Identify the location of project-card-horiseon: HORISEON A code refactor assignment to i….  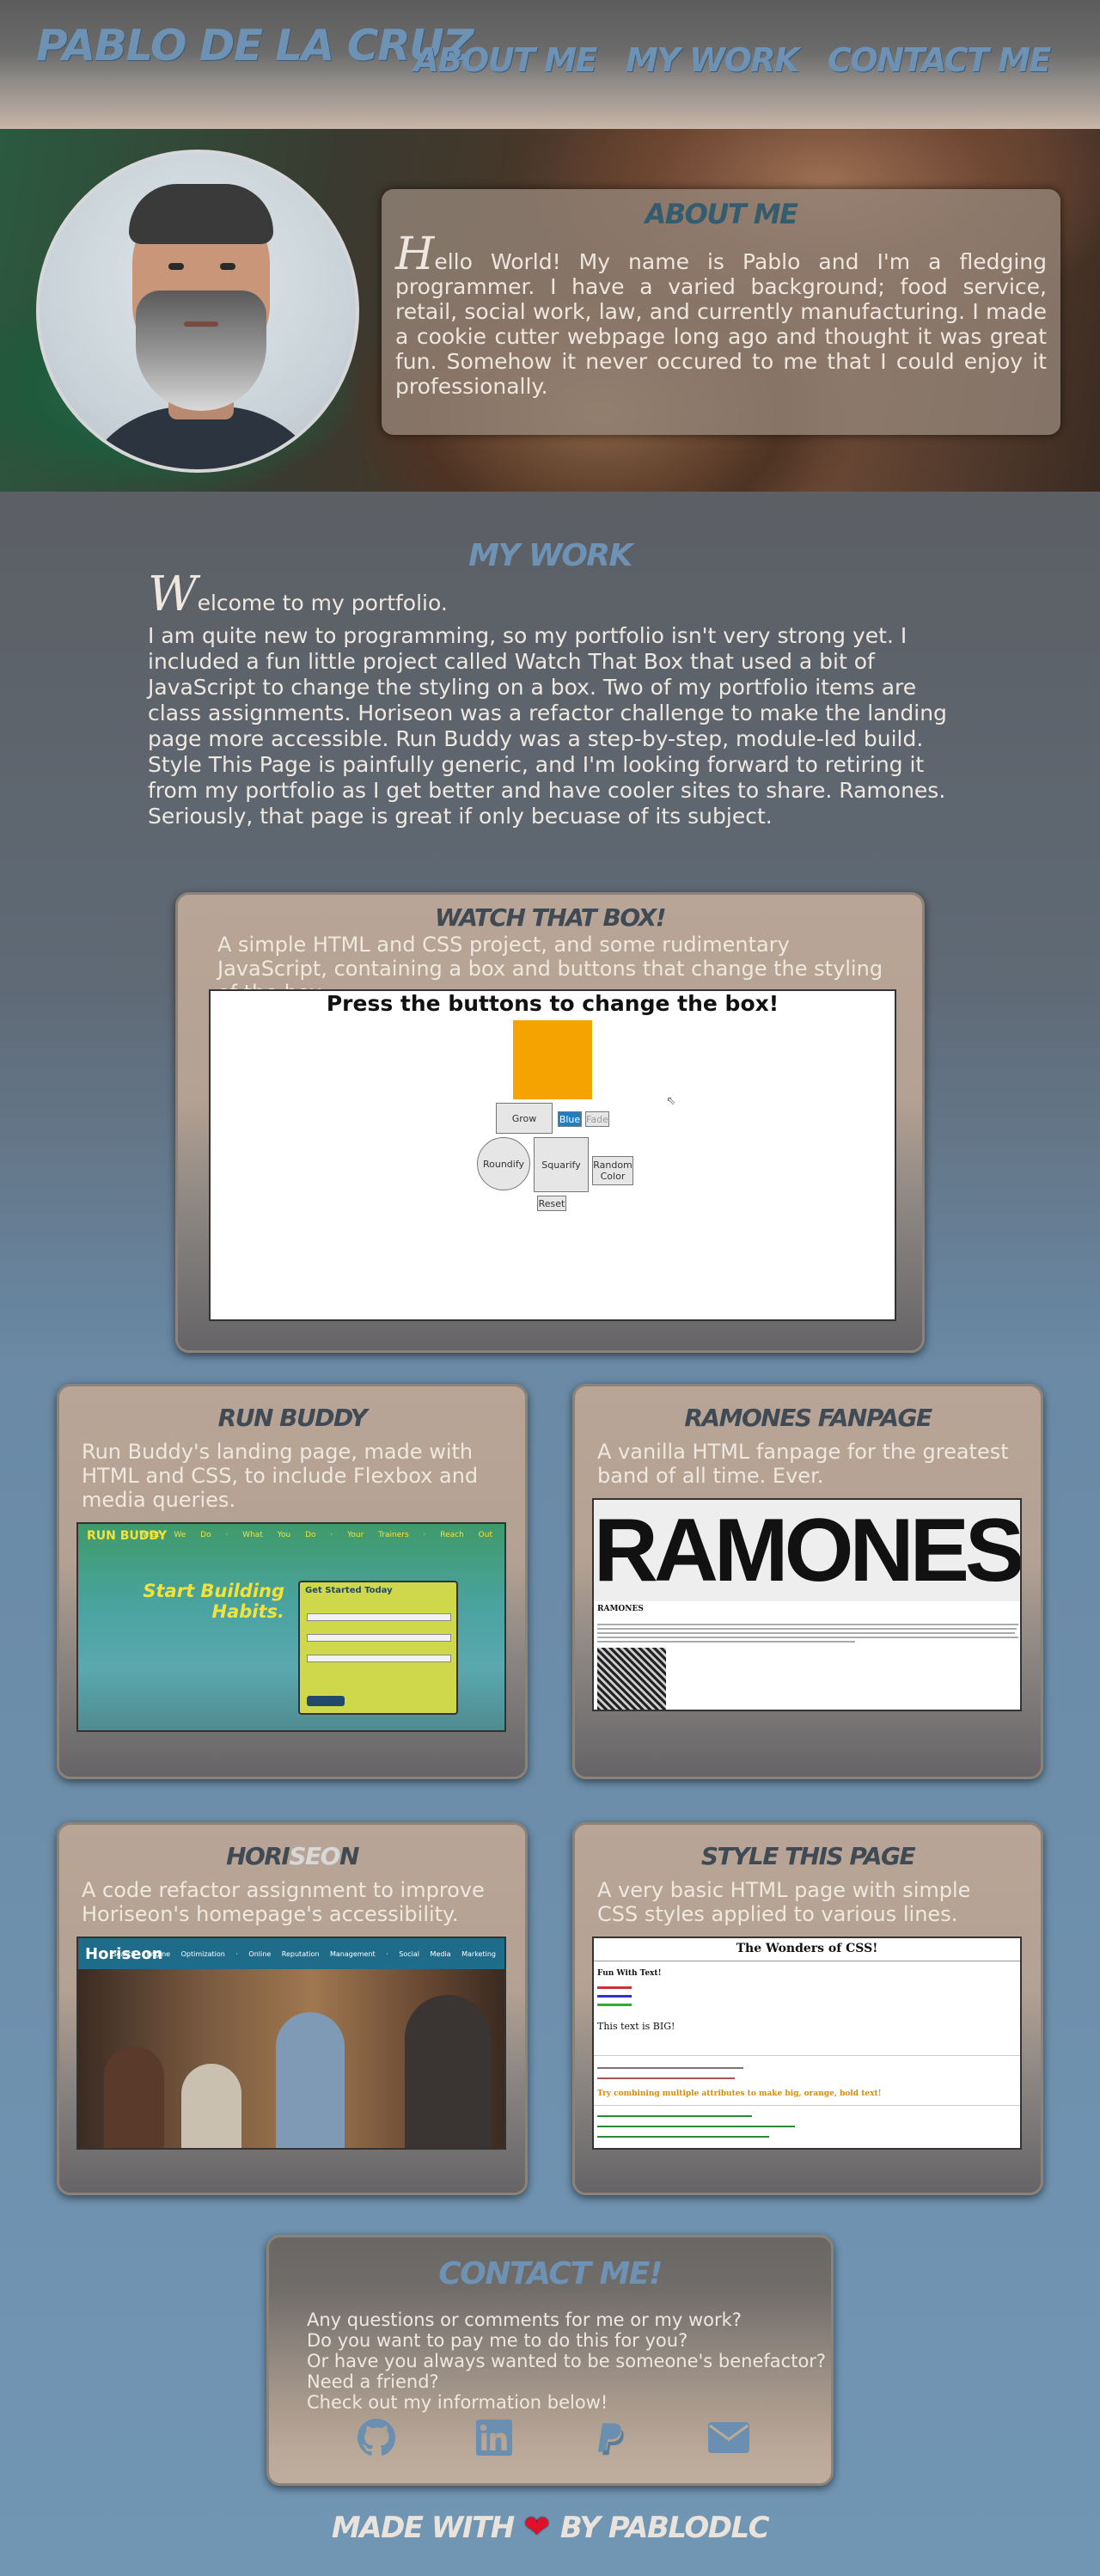
(292, 2008).